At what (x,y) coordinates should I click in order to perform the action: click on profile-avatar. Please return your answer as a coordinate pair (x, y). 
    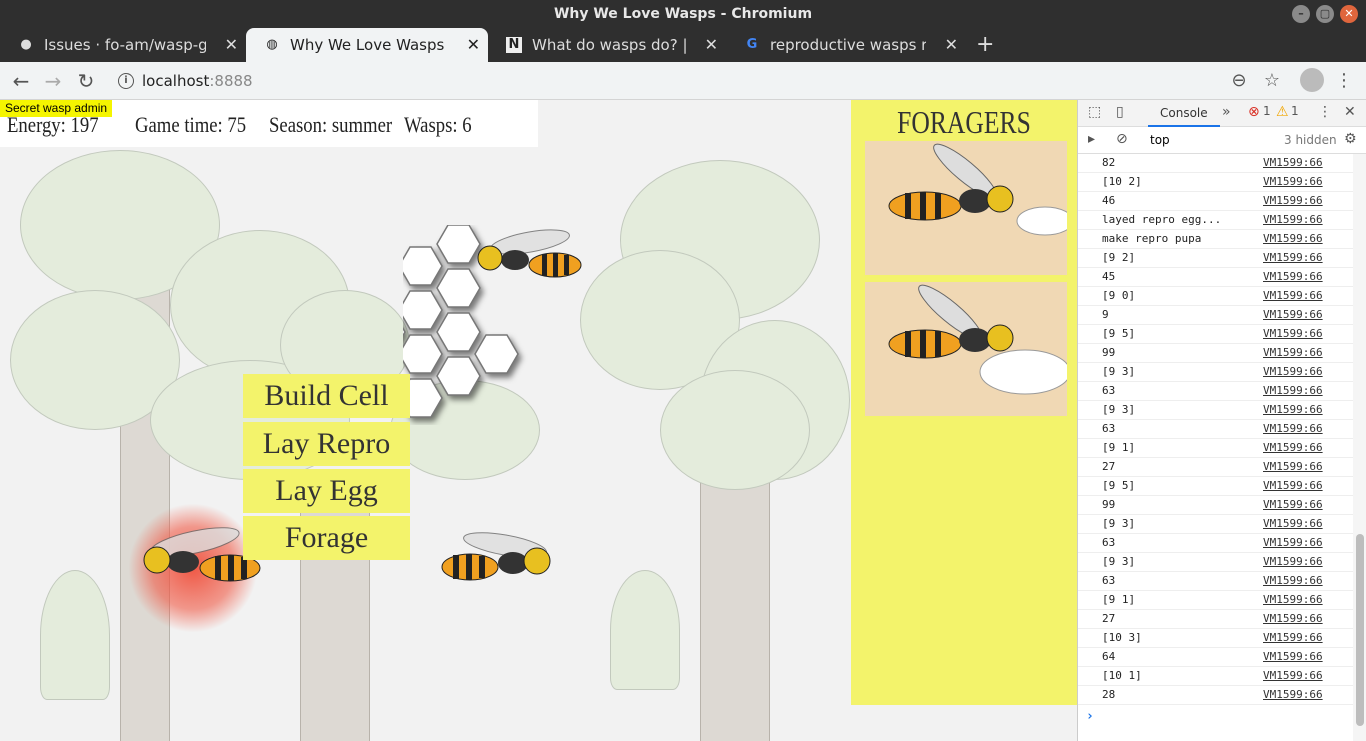
    Looking at the image, I should click on (1312, 80).